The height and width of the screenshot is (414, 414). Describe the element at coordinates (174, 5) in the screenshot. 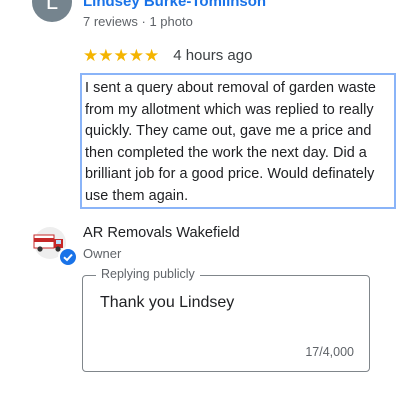

I see `reviewer-name: Lindsey Burke-Tomlinson` at that location.